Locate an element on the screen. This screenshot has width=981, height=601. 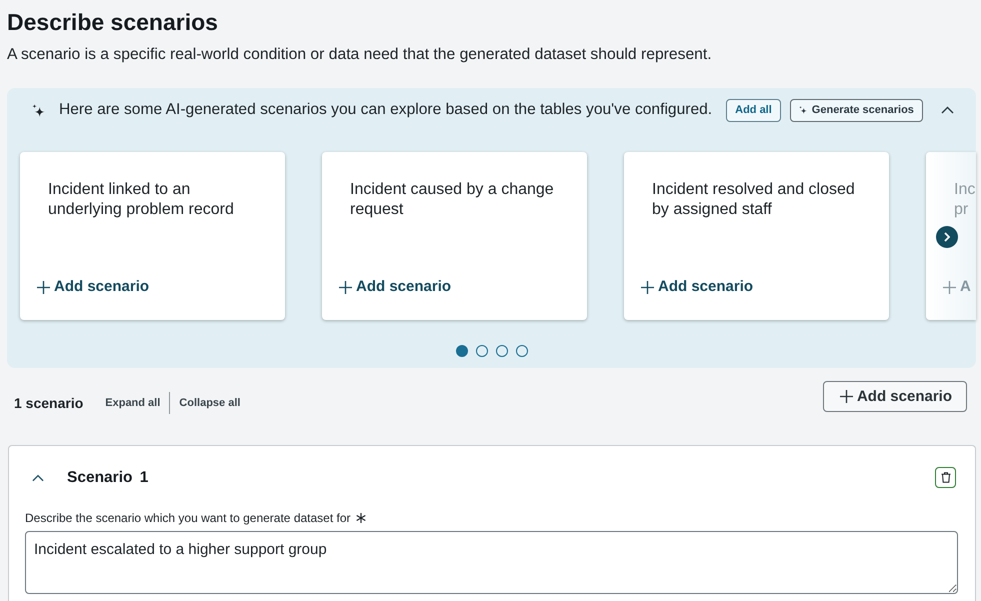
scenario-count: 1 scenario is located at coordinates (49, 403).